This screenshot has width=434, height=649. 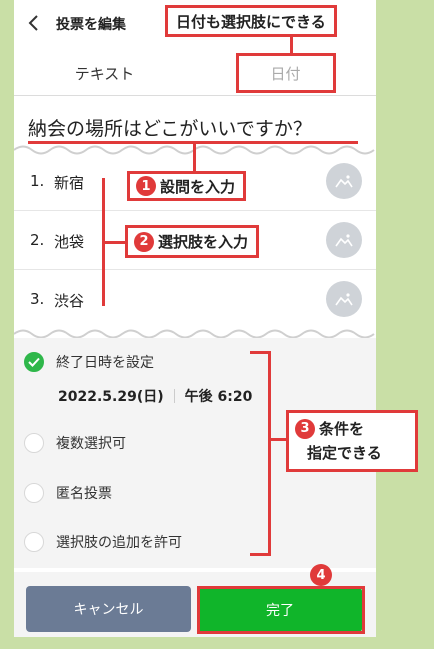 What do you see at coordinates (69, 182) in the screenshot?
I see `option-text: 新宿` at bounding box center [69, 182].